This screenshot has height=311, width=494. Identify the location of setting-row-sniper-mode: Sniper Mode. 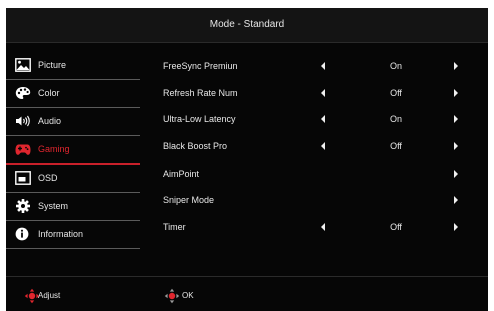
(316, 200).